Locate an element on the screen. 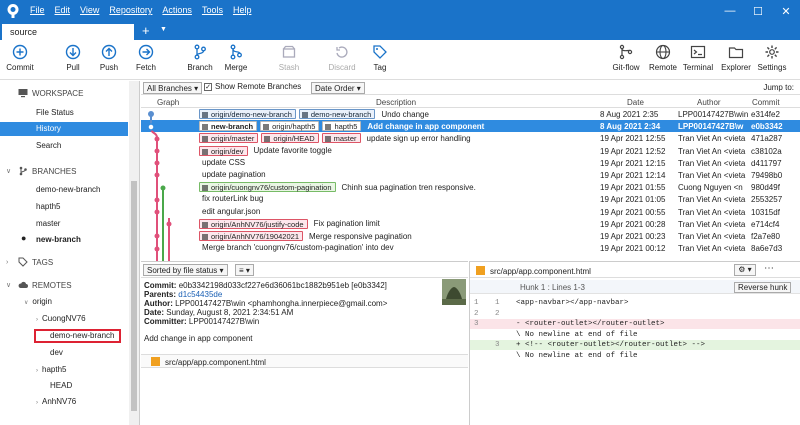 The image size is (800, 425). col-graph: Graph is located at coordinates (168, 102).